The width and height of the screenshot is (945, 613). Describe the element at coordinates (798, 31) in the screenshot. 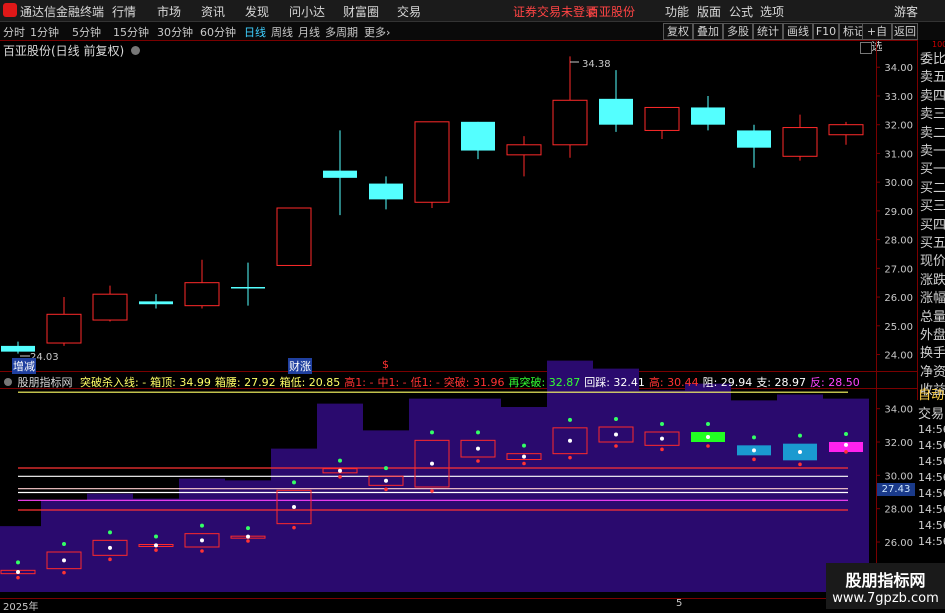

I see `draw-line-button: 画线` at that location.